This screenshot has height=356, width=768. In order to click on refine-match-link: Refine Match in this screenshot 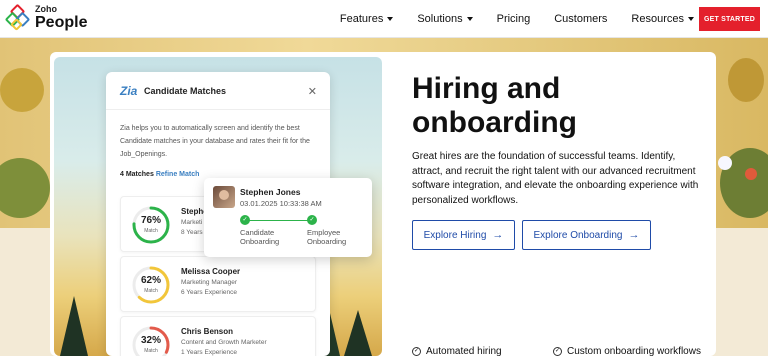, I will do `click(178, 174)`.